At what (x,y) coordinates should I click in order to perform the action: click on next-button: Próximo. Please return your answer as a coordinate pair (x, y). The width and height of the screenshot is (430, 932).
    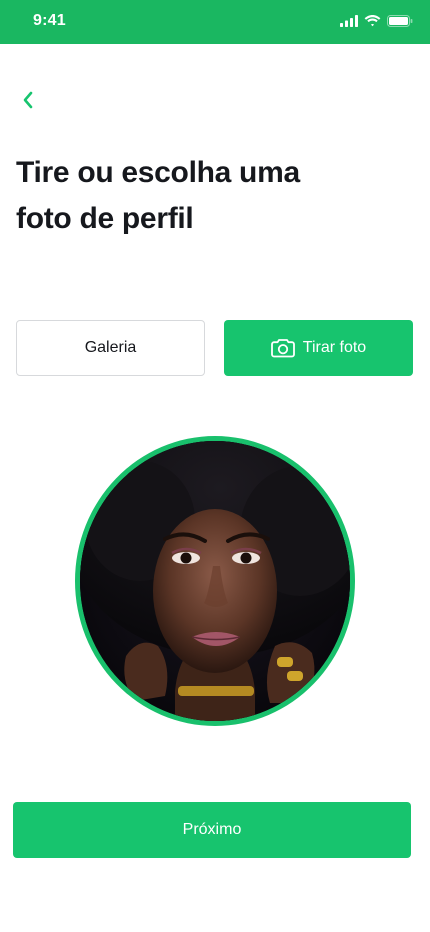
    Looking at the image, I should click on (212, 830).